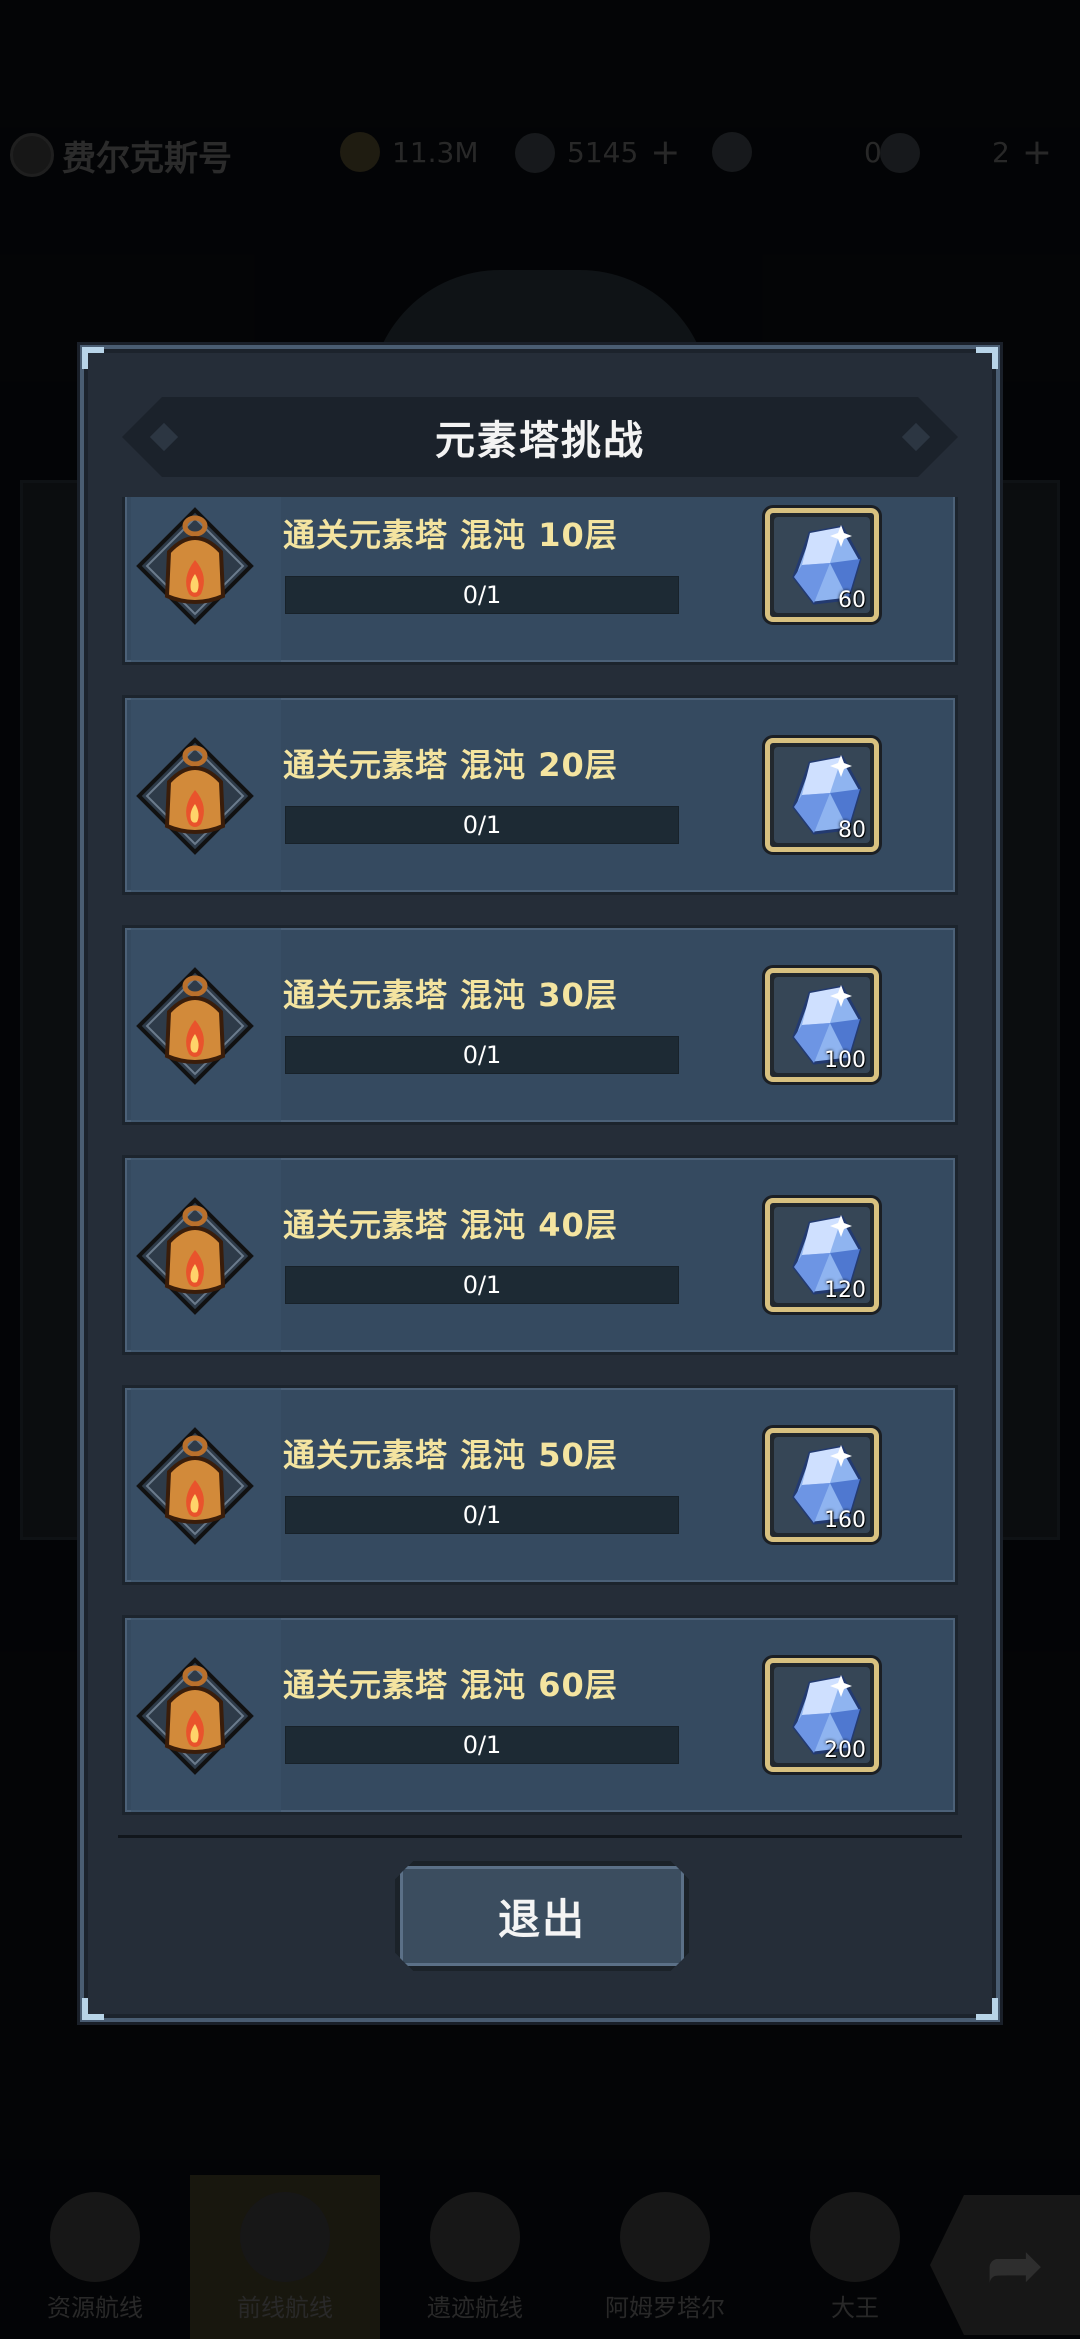 Image resolution: width=1080 pixels, height=2339 pixels. Describe the element at coordinates (475, 2237) in the screenshot. I see `relic-route-icon` at that location.